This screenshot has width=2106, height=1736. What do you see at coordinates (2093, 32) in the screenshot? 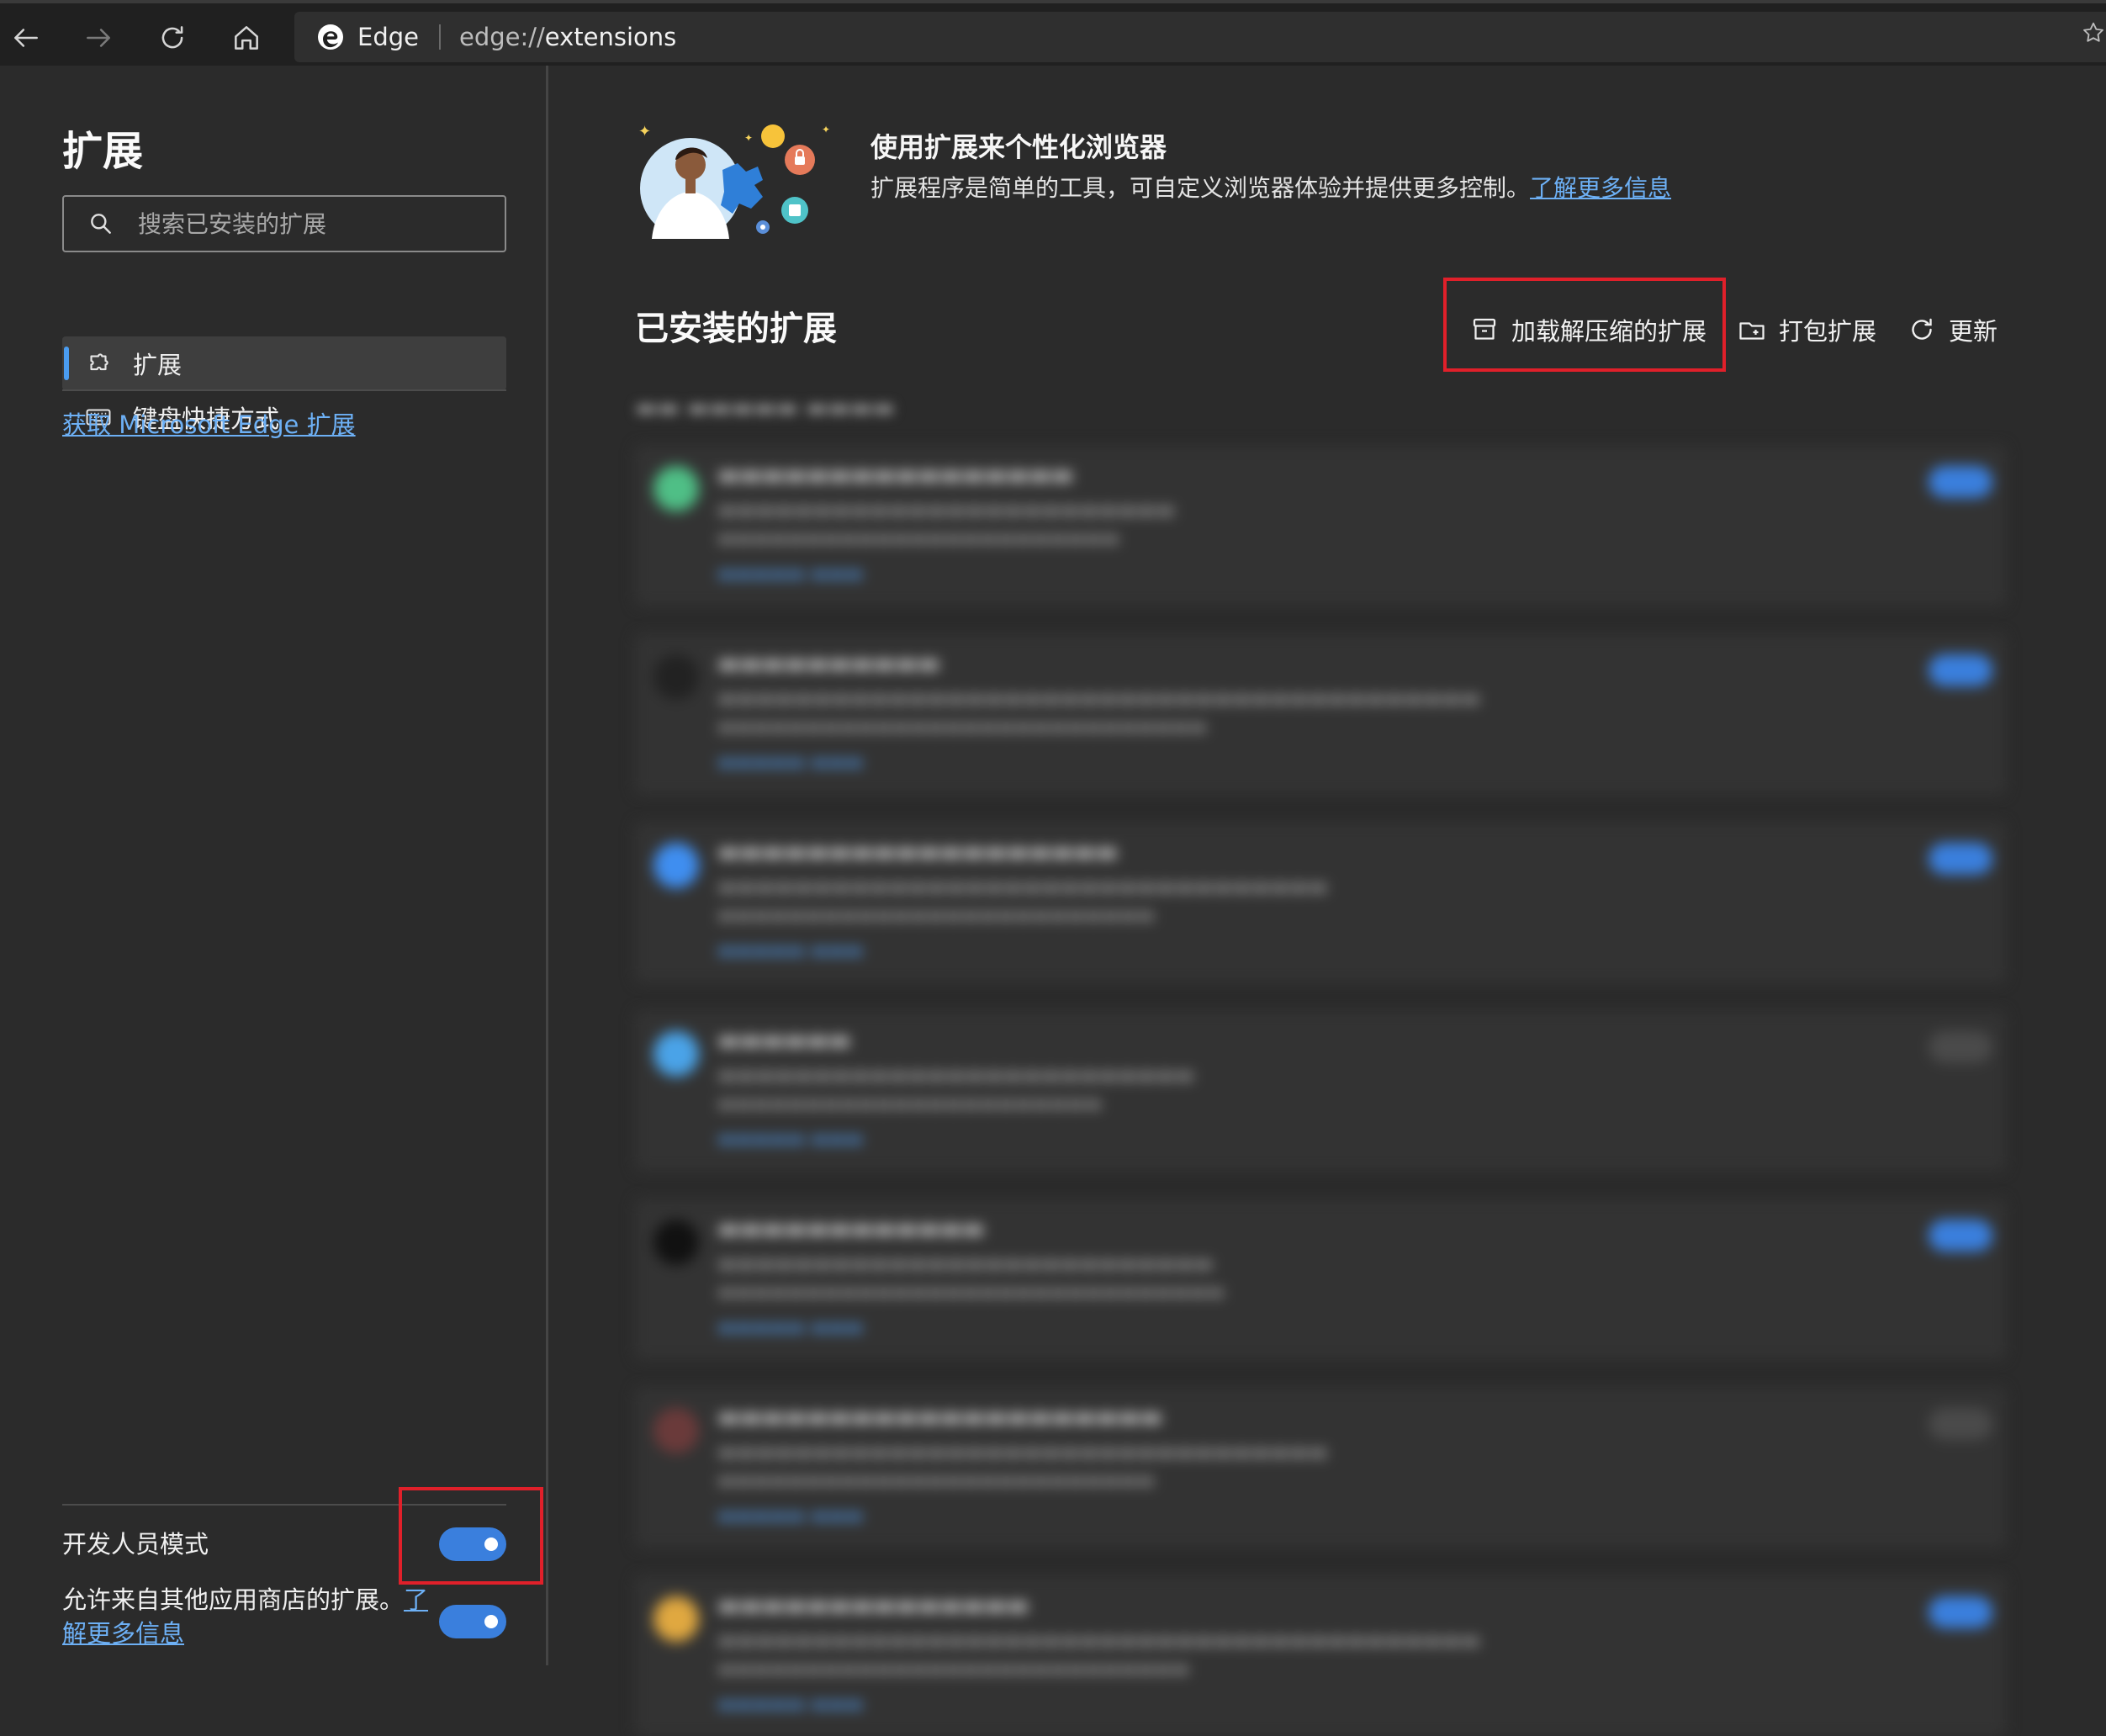
I see `favorite-star-icon` at bounding box center [2093, 32].